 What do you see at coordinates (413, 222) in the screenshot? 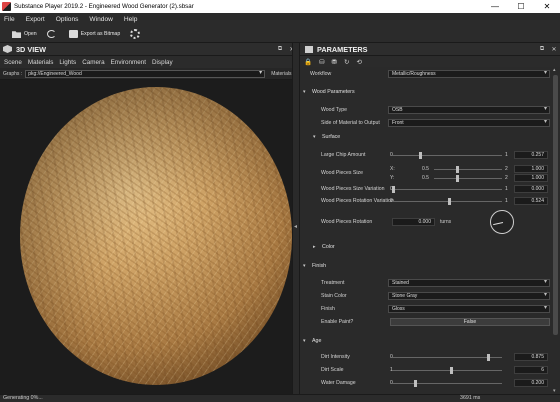
I see `rotation-value: 0.000` at bounding box center [413, 222].